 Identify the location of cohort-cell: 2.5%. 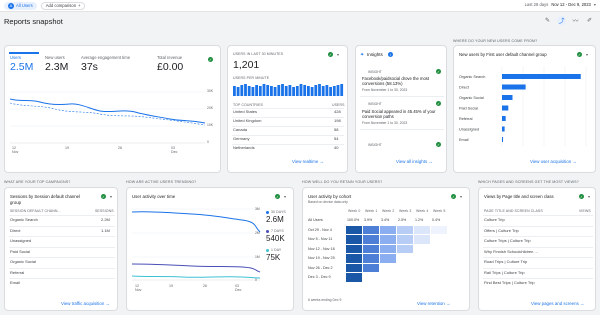
(405, 220).